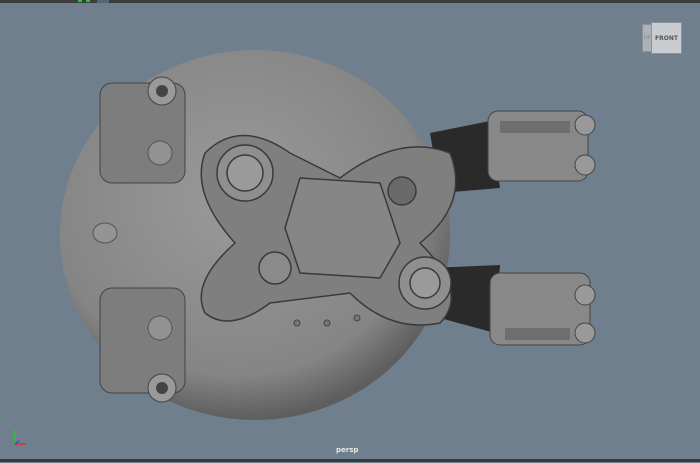 This screenshot has width=700, height=463. I want to click on view-cube: UP FRONT, so click(662, 39).